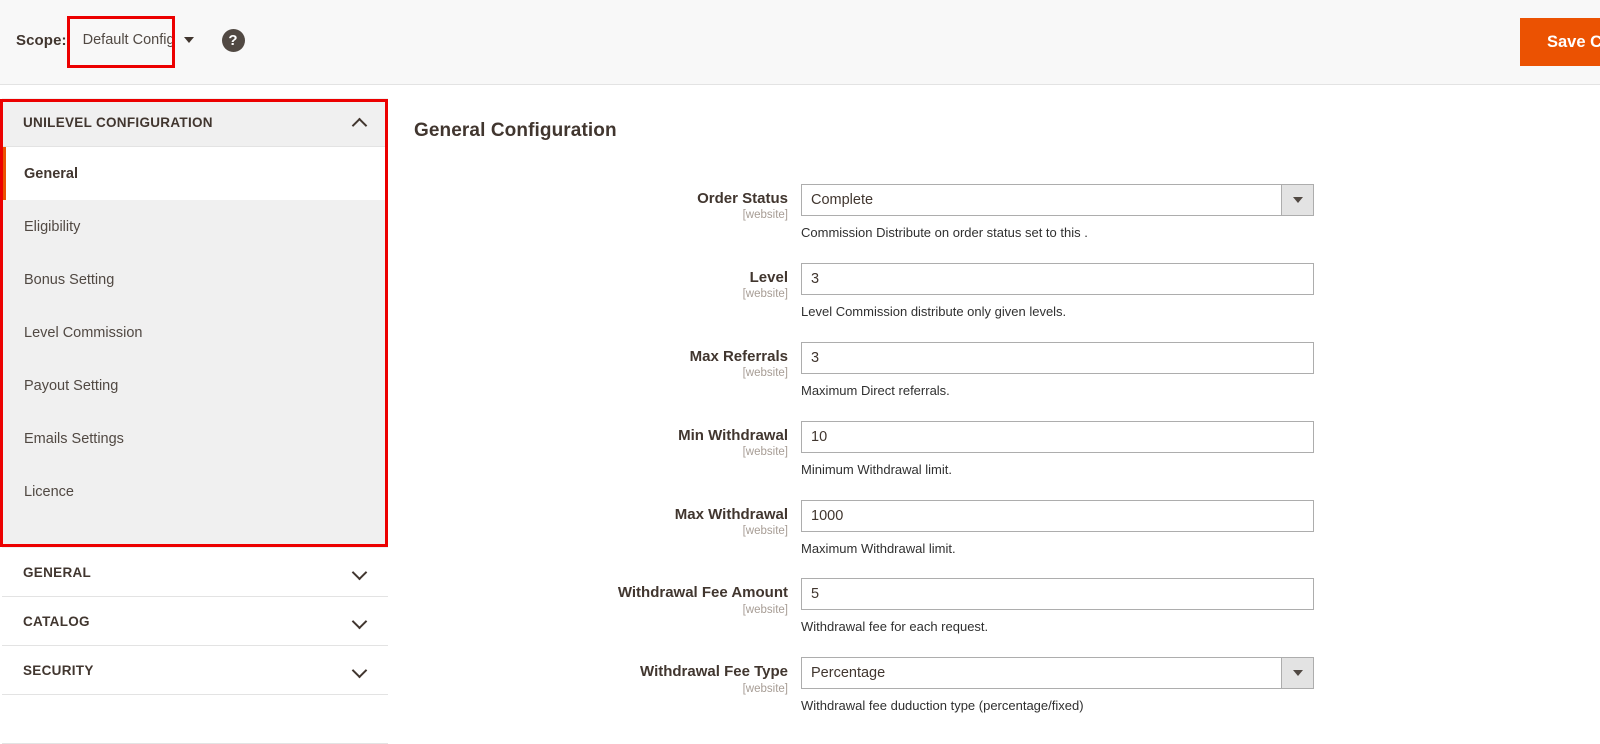 Image resolution: width=1600 pixels, height=744 pixels. Describe the element at coordinates (607, 519) in the screenshot. I see `field-label-col: Max Withdrawal [website]` at that location.